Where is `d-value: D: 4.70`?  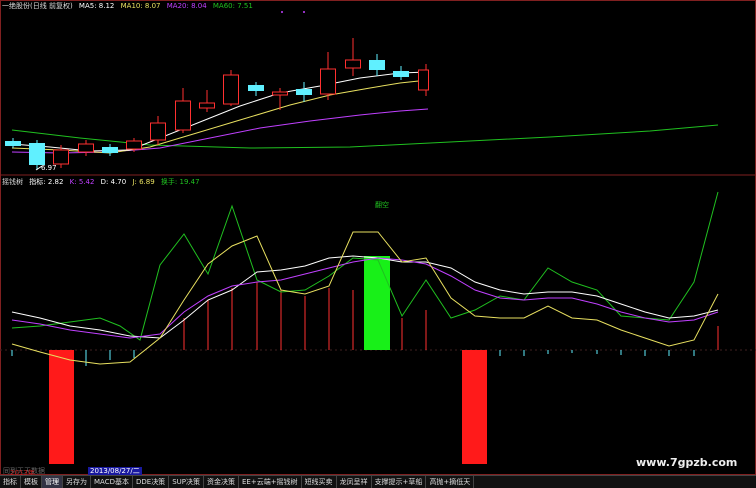 d-value: D: 4.70 is located at coordinates (113, 182).